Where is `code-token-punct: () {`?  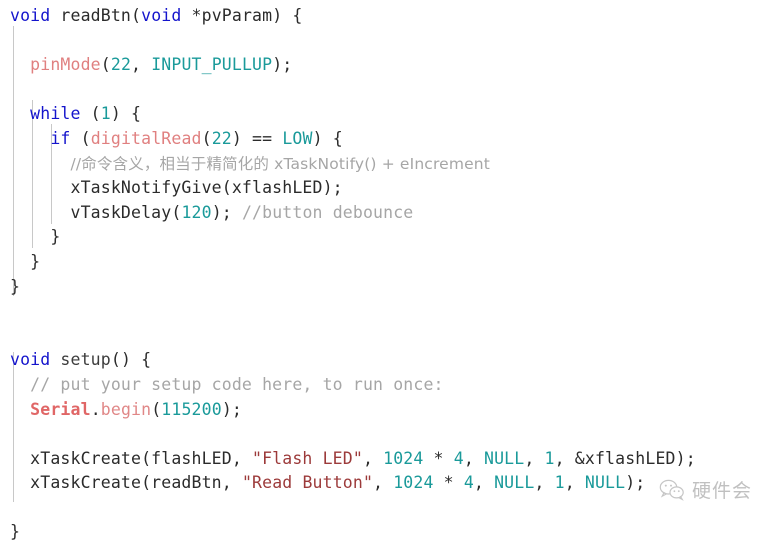 code-token-punct: () { is located at coordinates (131, 360).